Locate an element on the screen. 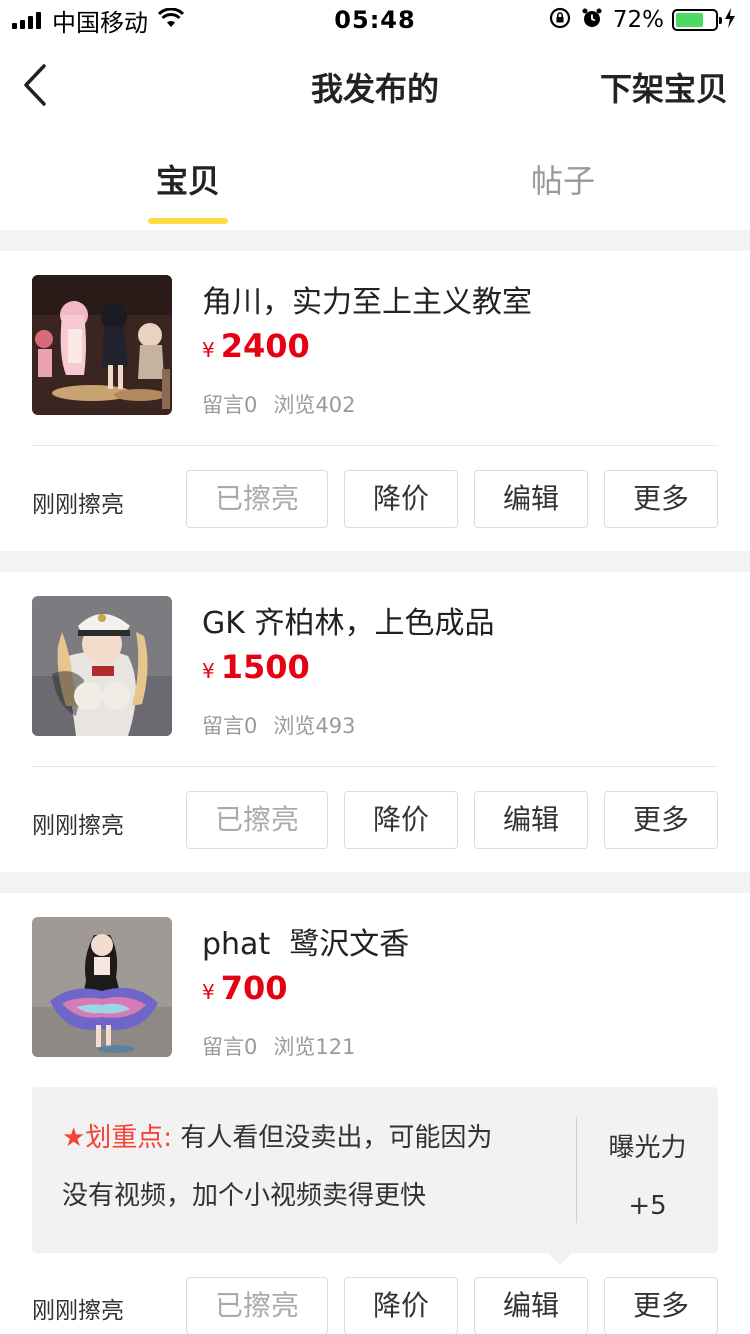 The image size is (750, 1334). exposure-value: +5 is located at coordinates (647, 1206).